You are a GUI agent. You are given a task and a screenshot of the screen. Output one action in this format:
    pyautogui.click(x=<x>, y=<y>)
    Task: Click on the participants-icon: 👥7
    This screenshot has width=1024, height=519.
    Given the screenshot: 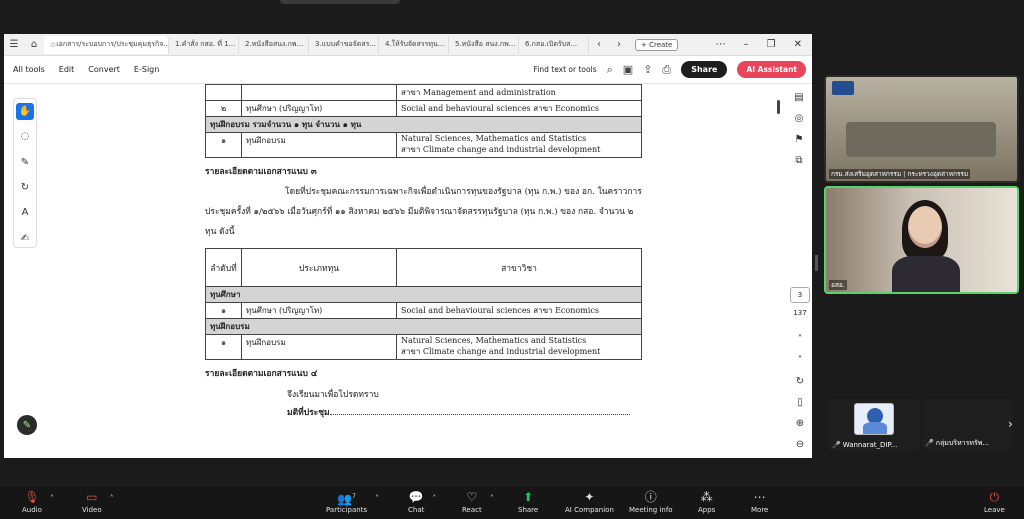 What is the action you would take?
    pyautogui.click(x=346, y=499)
    